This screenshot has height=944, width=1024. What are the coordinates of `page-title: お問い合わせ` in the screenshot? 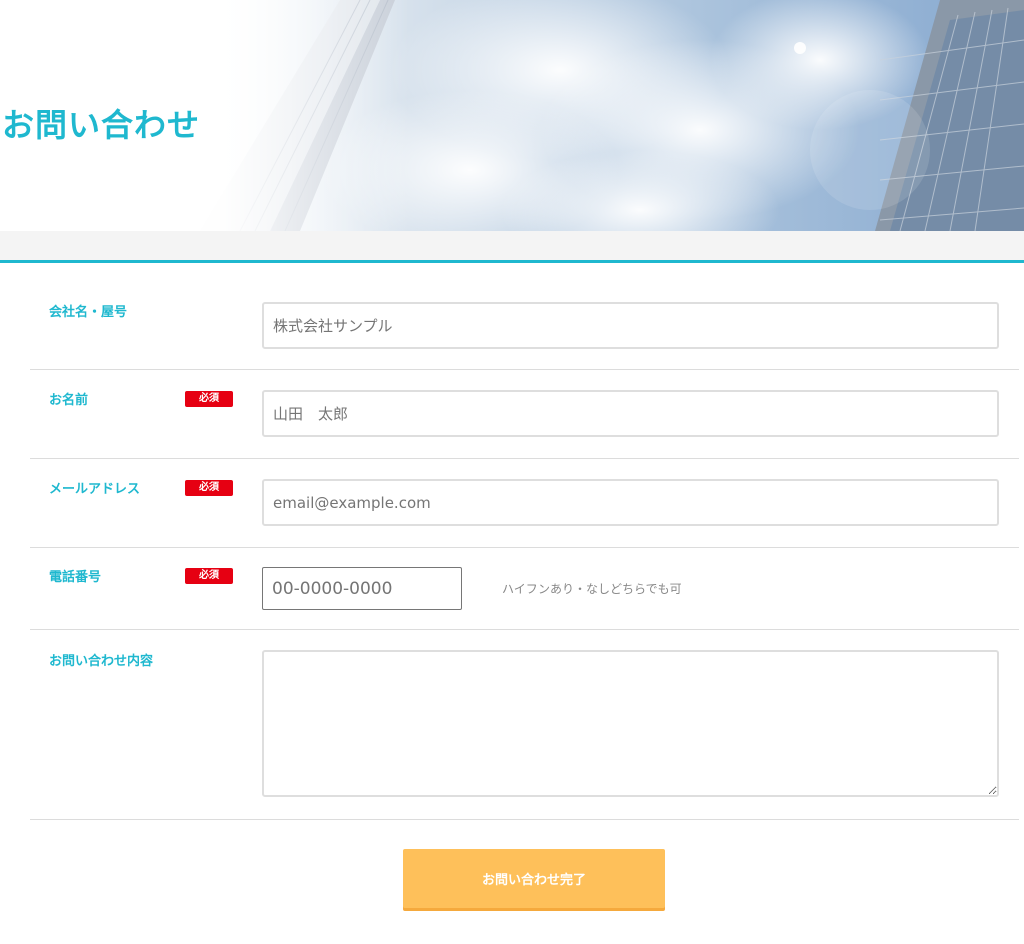 It's located at (101, 125).